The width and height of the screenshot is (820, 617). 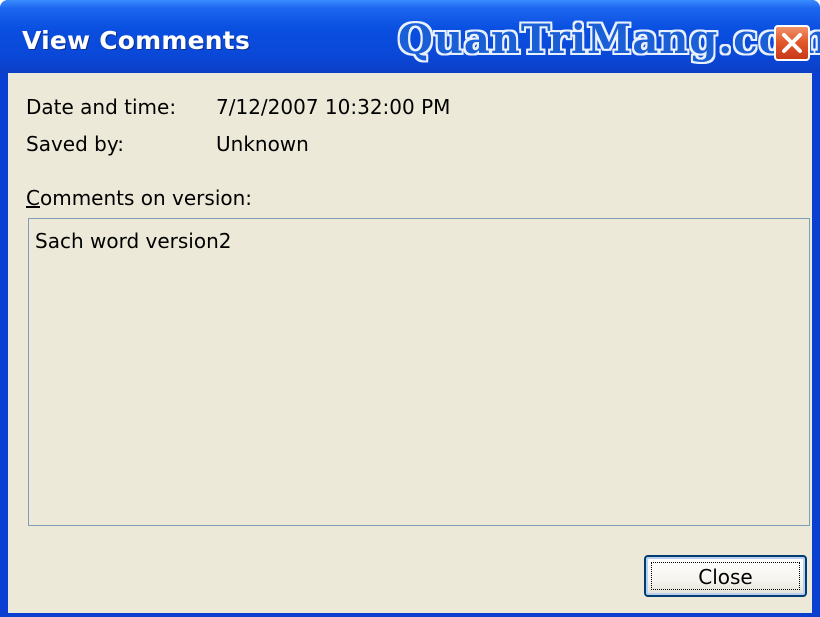 I want to click on saved-by-label: Saved by:, so click(x=75, y=144).